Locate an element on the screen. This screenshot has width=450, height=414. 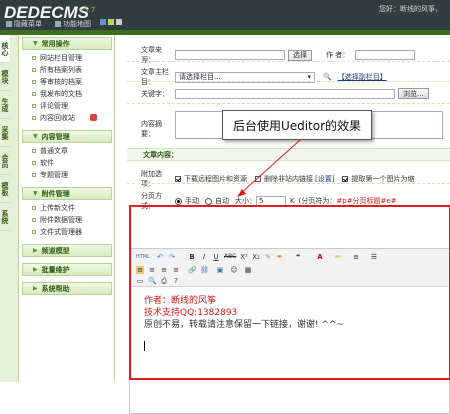
callout-arrow is located at coordinates (269, 168).